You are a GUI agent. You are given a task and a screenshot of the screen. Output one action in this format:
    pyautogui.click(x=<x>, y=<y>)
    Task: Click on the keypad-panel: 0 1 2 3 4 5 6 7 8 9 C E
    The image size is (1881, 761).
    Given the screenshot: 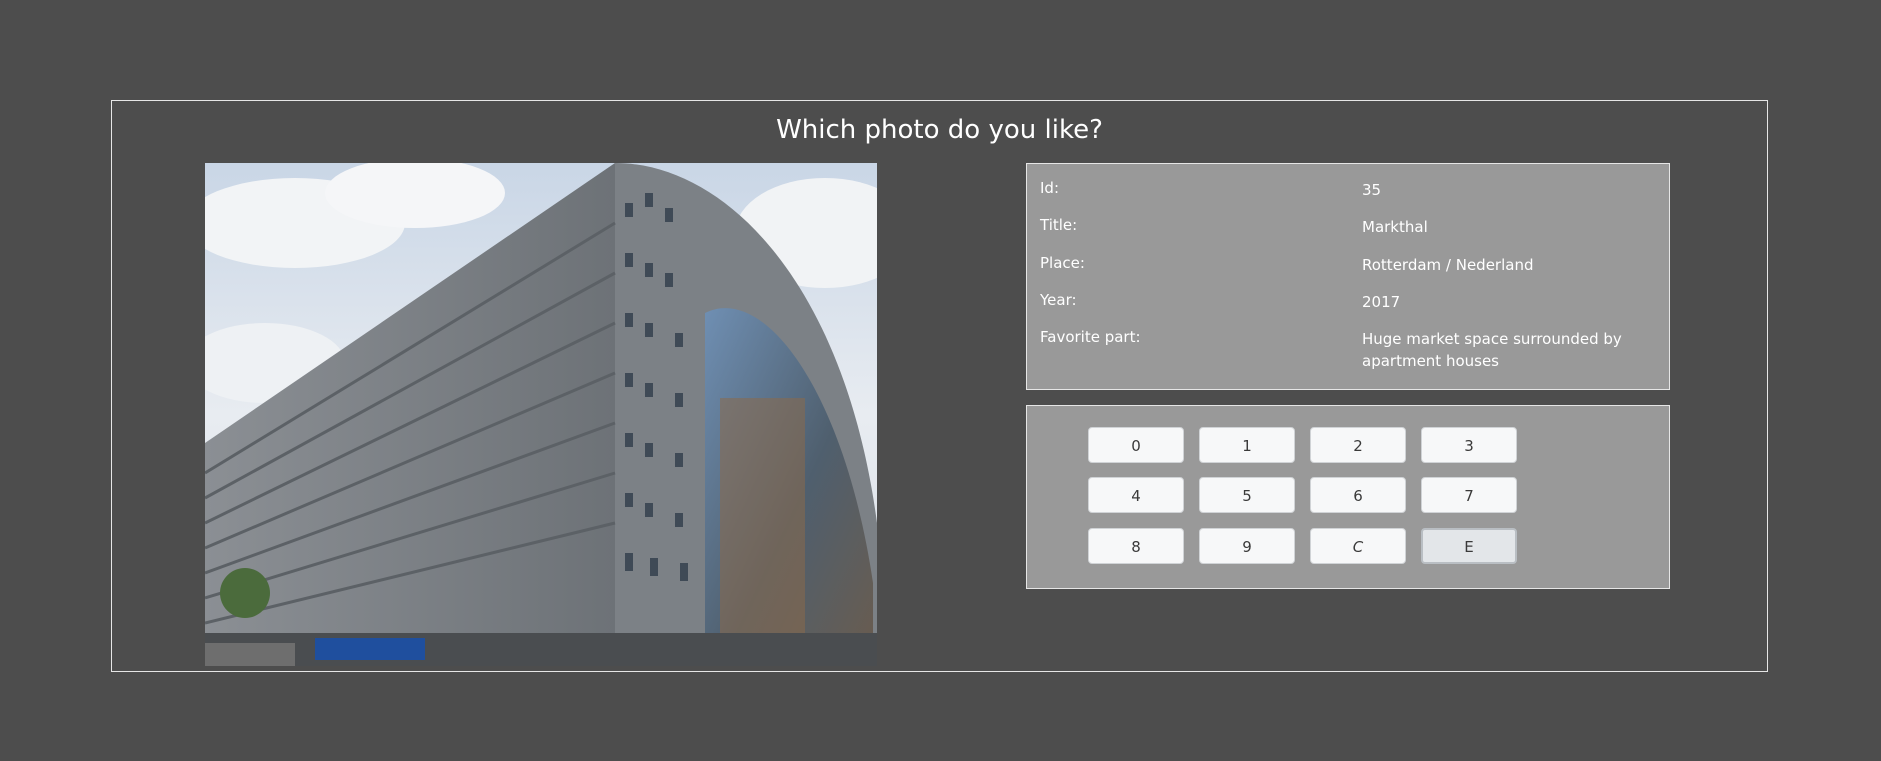 What is the action you would take?
    pyautogui.click(x=1348, y=497)
    